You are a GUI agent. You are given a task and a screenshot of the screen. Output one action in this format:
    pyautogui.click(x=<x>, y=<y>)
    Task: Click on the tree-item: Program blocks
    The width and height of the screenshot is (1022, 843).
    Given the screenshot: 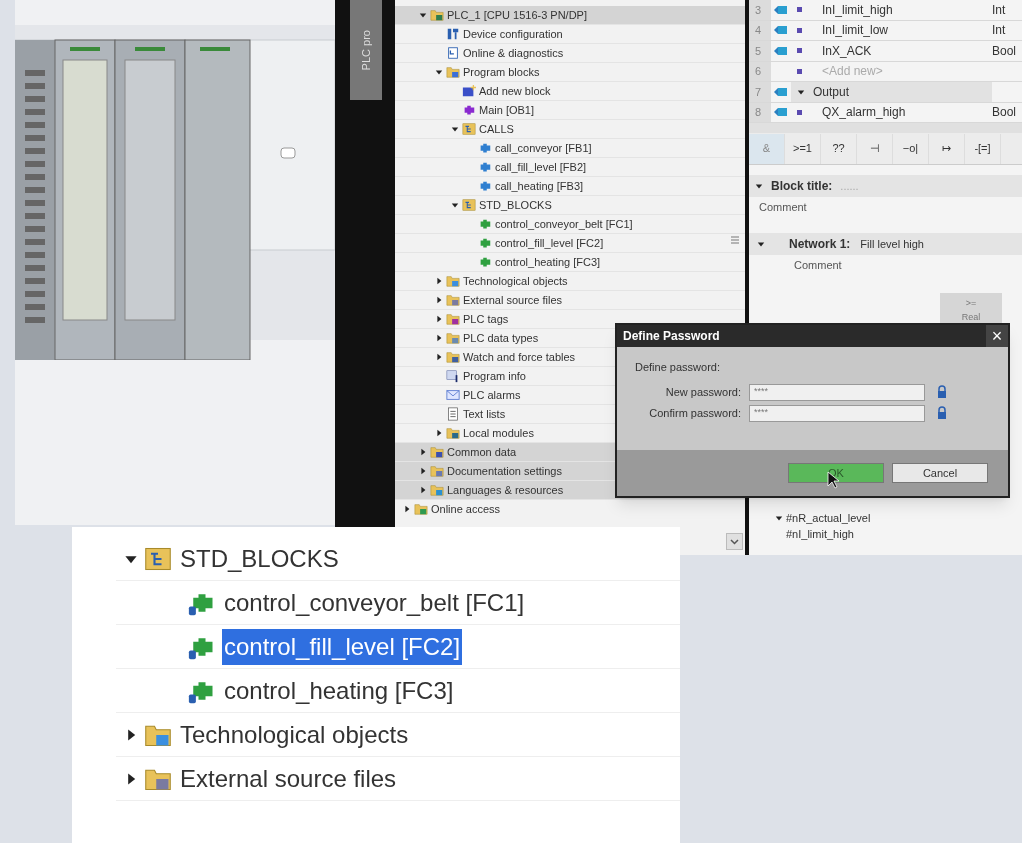 What is the action you would take?
    pyautogui.click(x=570, y=72)
    